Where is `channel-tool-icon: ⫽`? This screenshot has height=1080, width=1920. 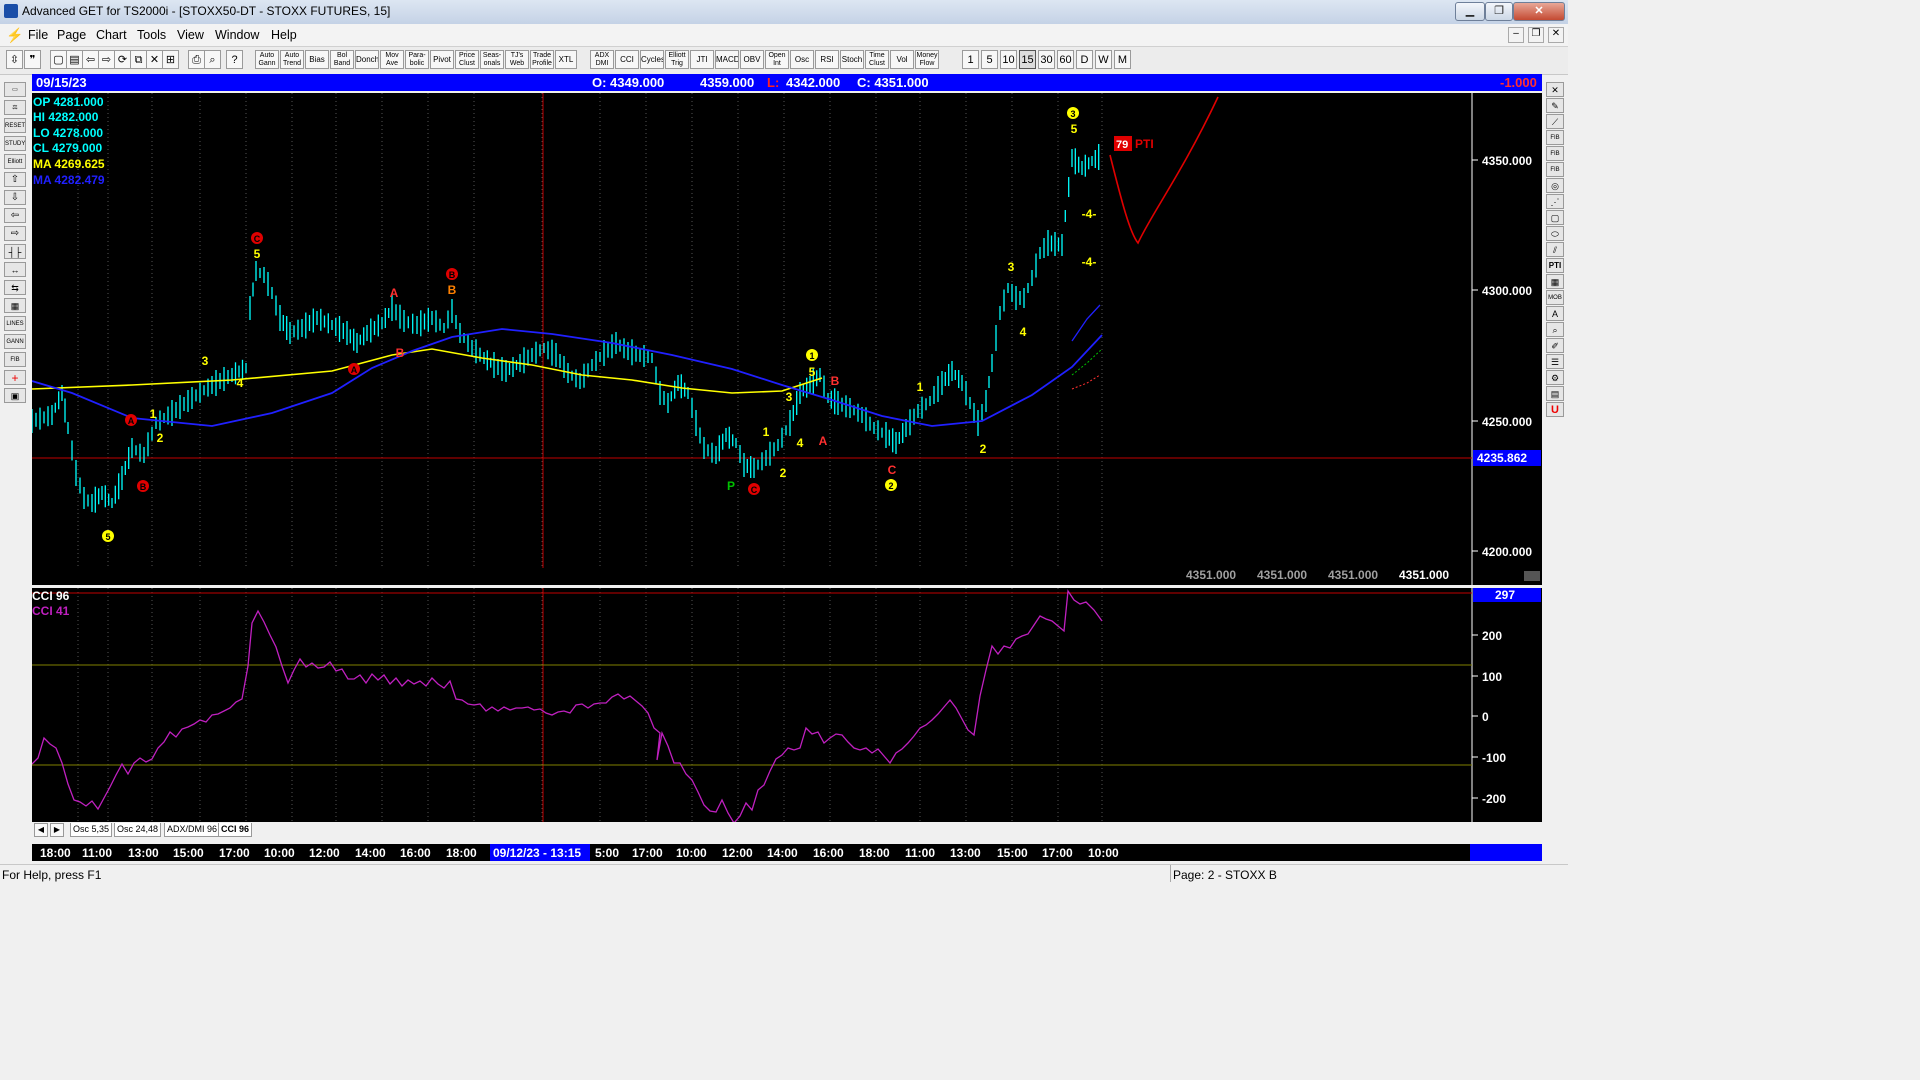
channel-tool-icon: ⫽ is located at coordinates (1555, 249).